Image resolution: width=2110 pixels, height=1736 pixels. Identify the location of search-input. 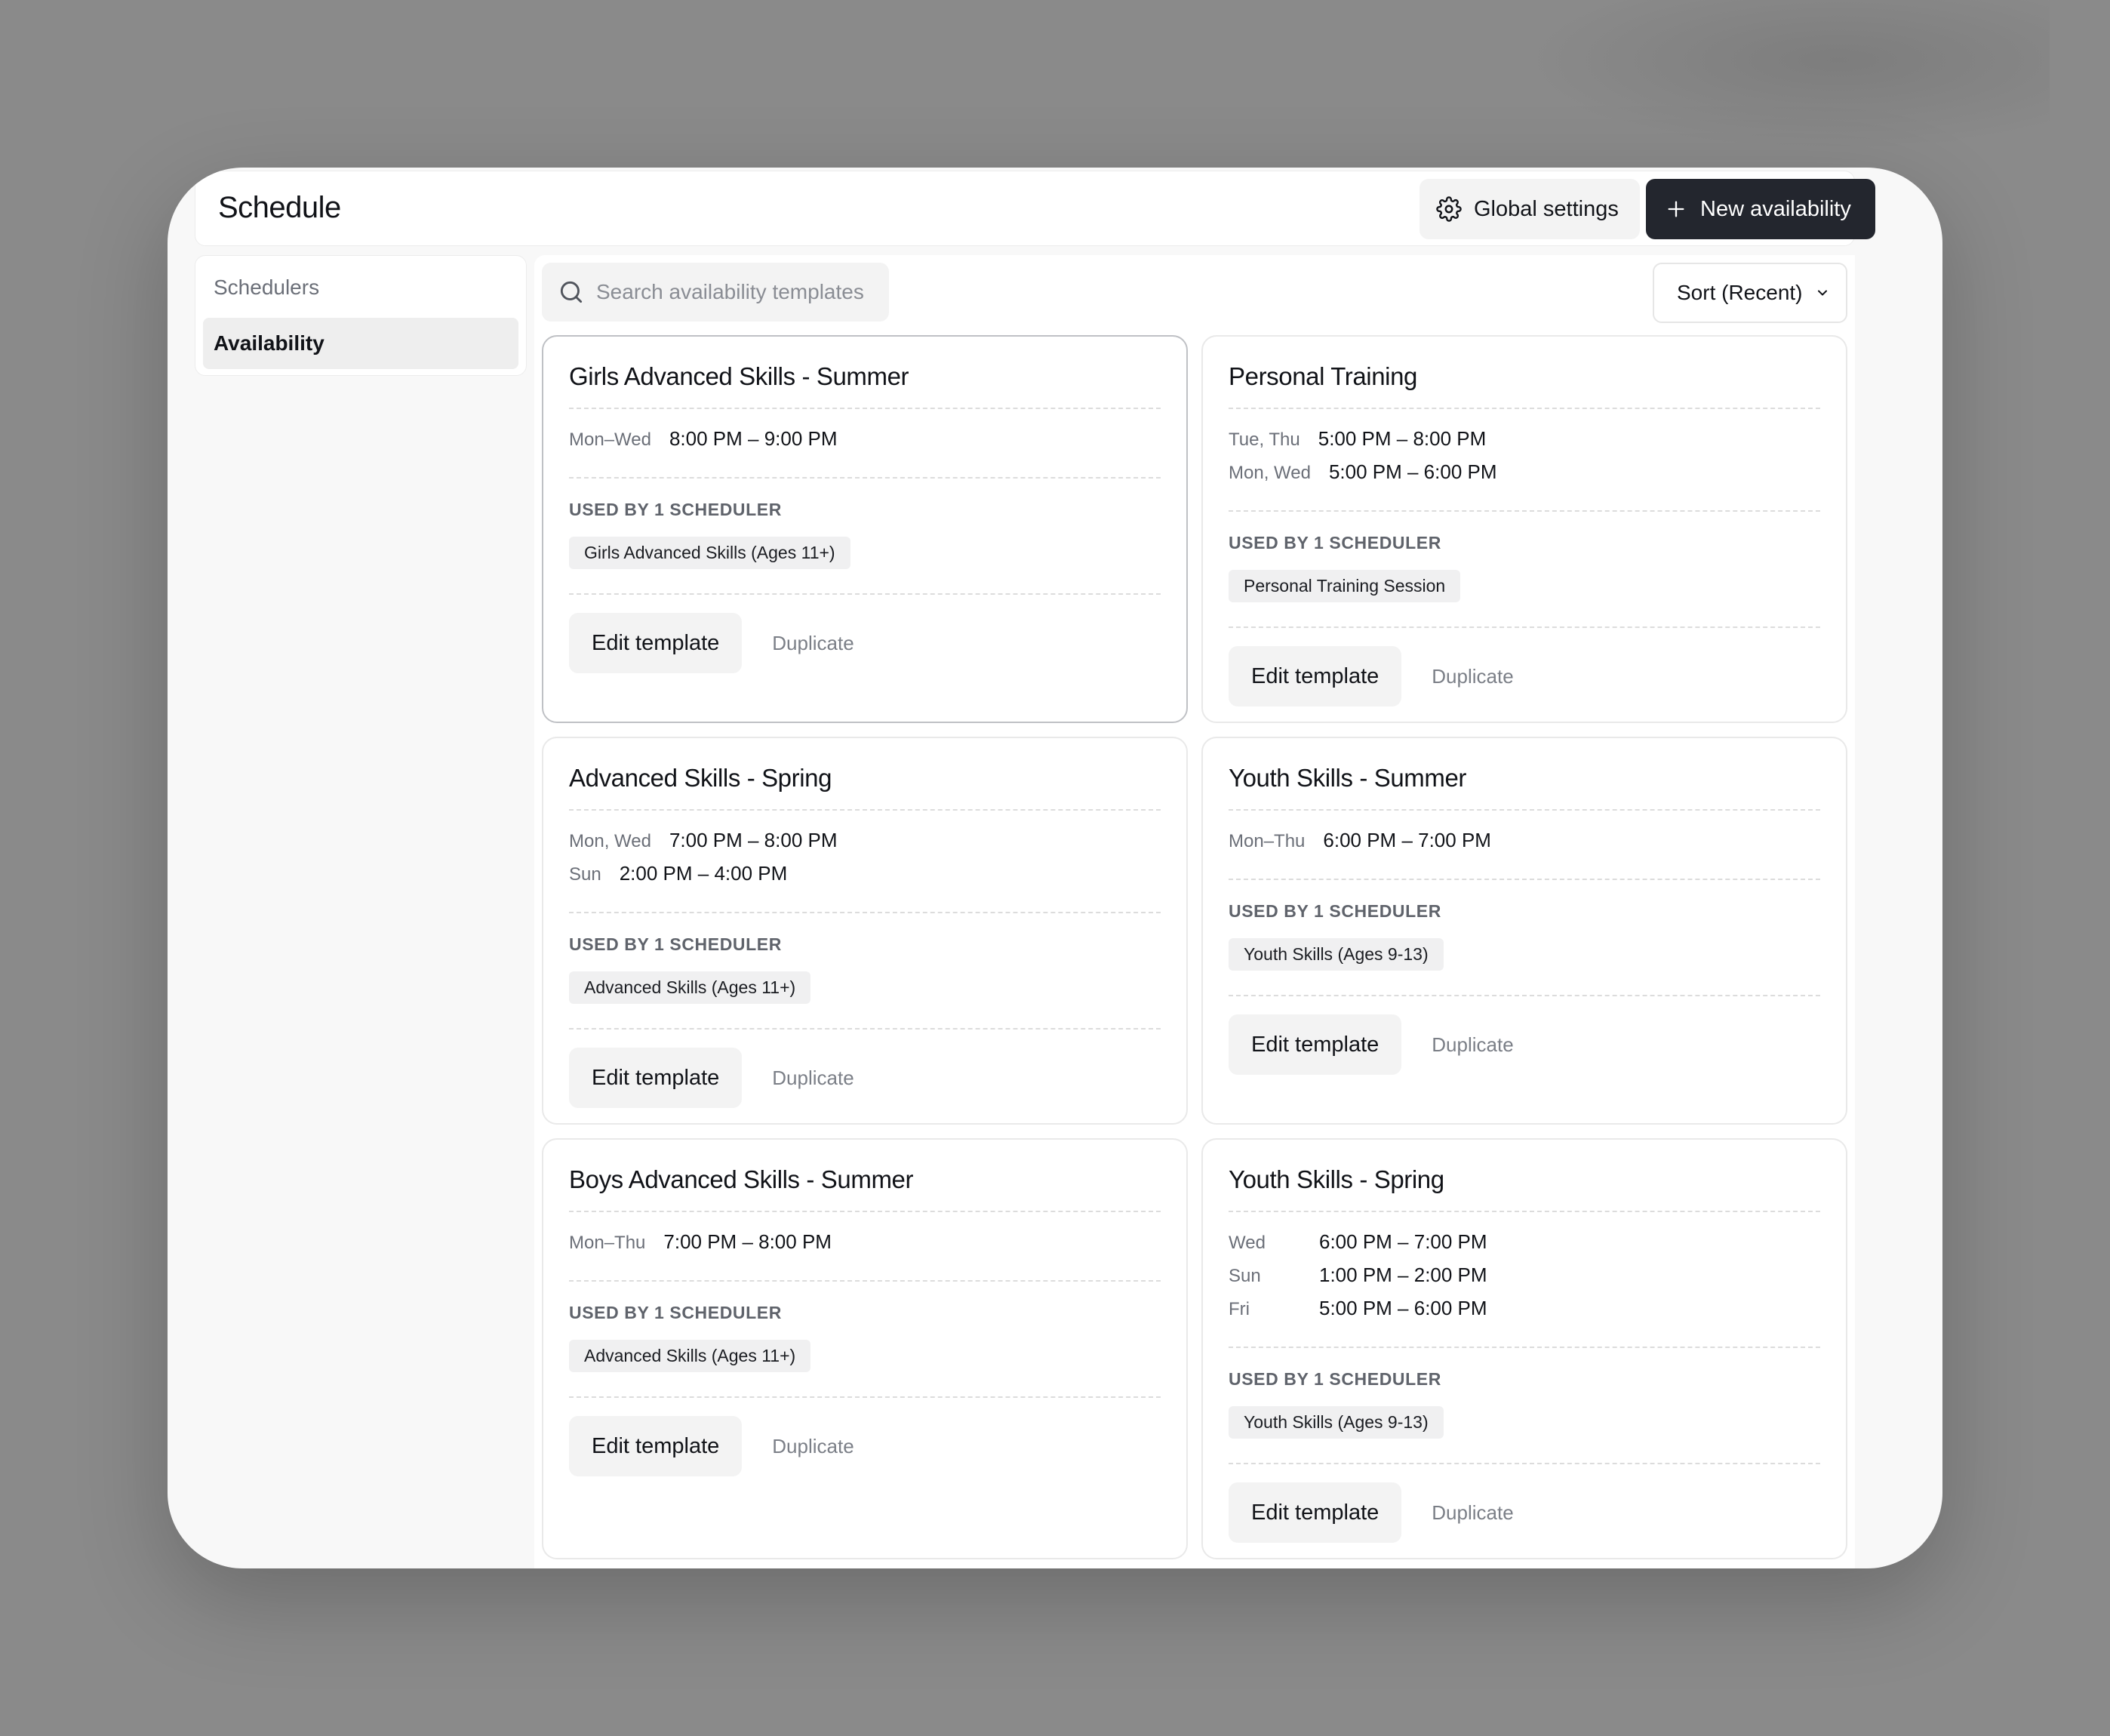
(739, 292).